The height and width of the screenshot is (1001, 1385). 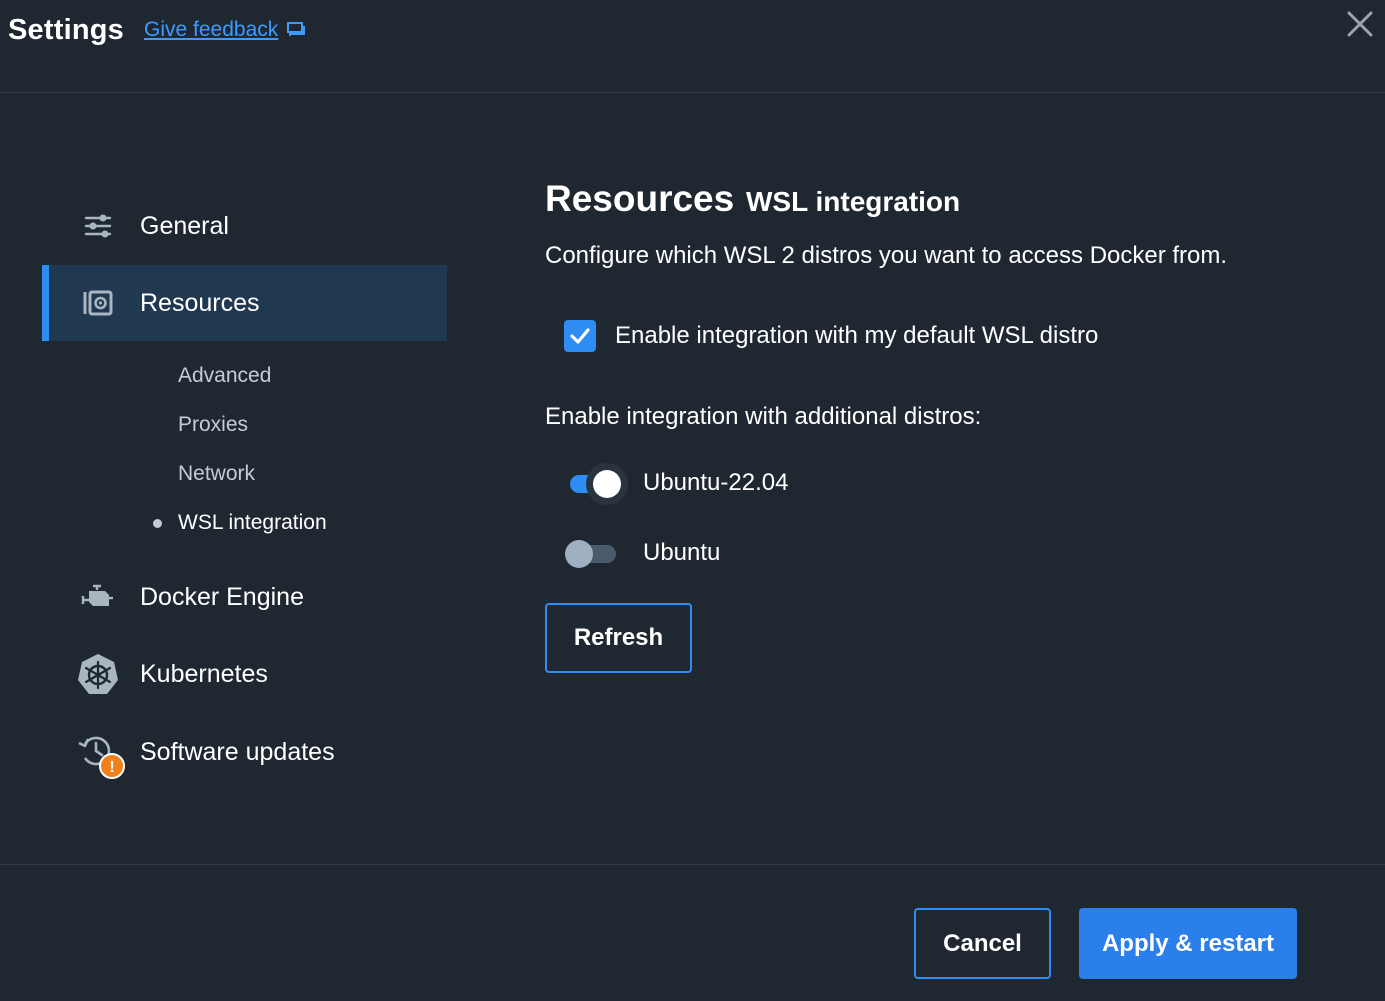 What do you see at coordinates (98, 226) in the screenshot?
I see `sliders-icon` at bounding box center [98, 226].